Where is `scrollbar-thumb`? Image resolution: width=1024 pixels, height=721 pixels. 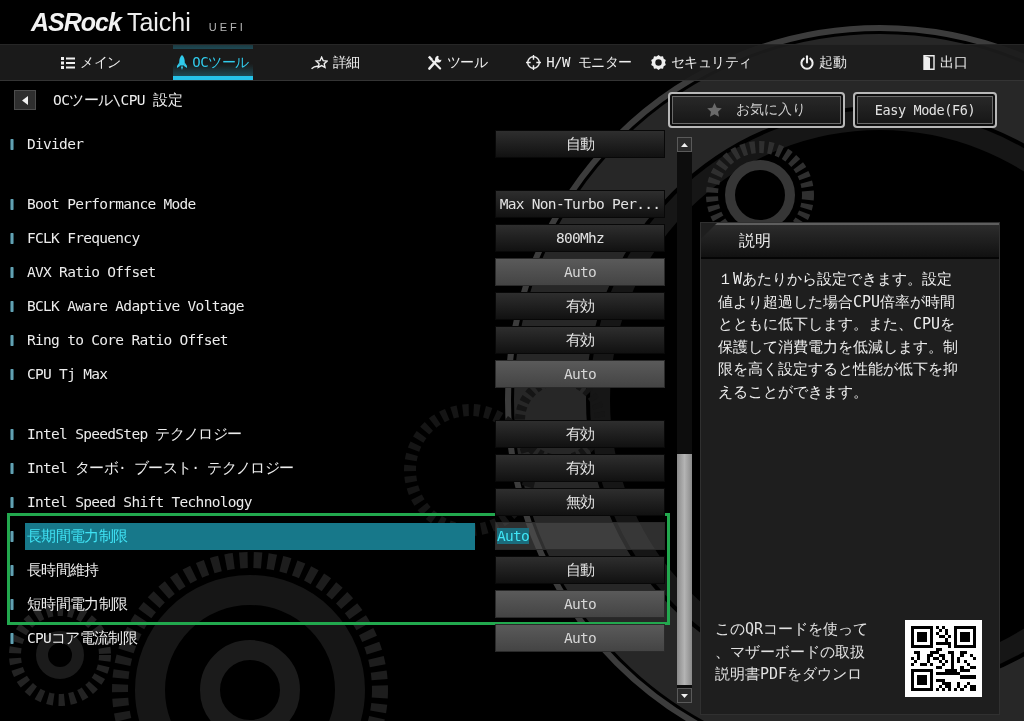
scrollbar-thumb is located at coordinates (684, 569).